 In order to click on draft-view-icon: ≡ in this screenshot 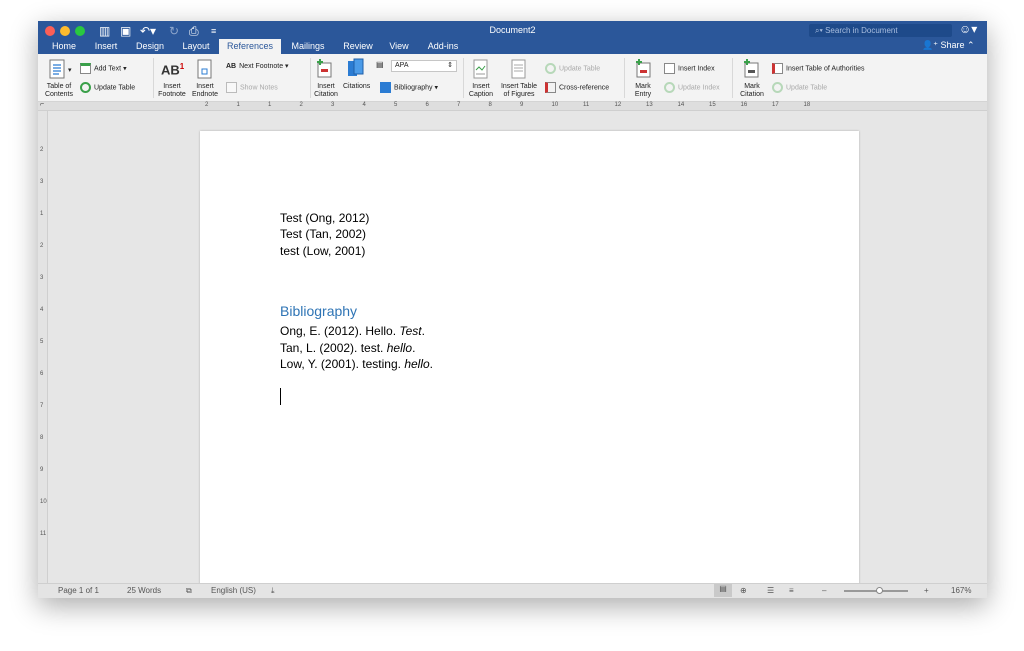, I will do `click(791, 590)`.